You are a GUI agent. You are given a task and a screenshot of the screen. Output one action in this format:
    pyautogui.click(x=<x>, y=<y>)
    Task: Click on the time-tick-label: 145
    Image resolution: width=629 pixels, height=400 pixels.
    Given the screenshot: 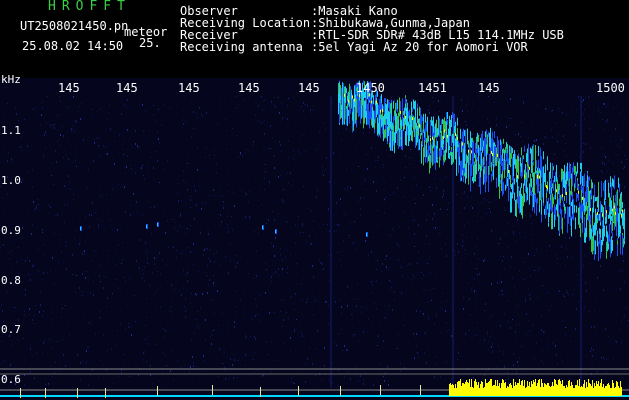 What is the action you would take?
    pyautogui.click(x=249, y=88)
    